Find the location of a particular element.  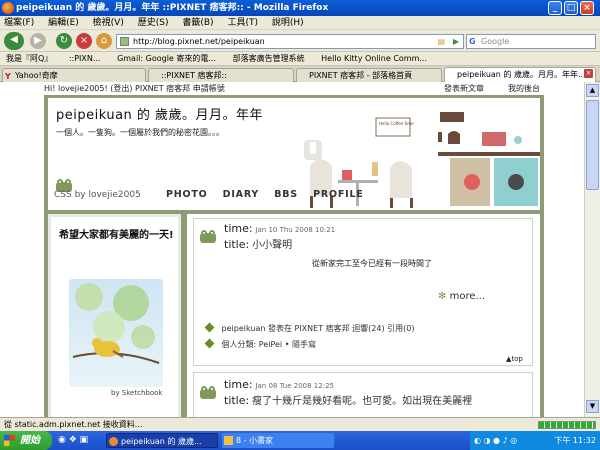

yahoo-icon: Y is located at coordinates (8, 76).